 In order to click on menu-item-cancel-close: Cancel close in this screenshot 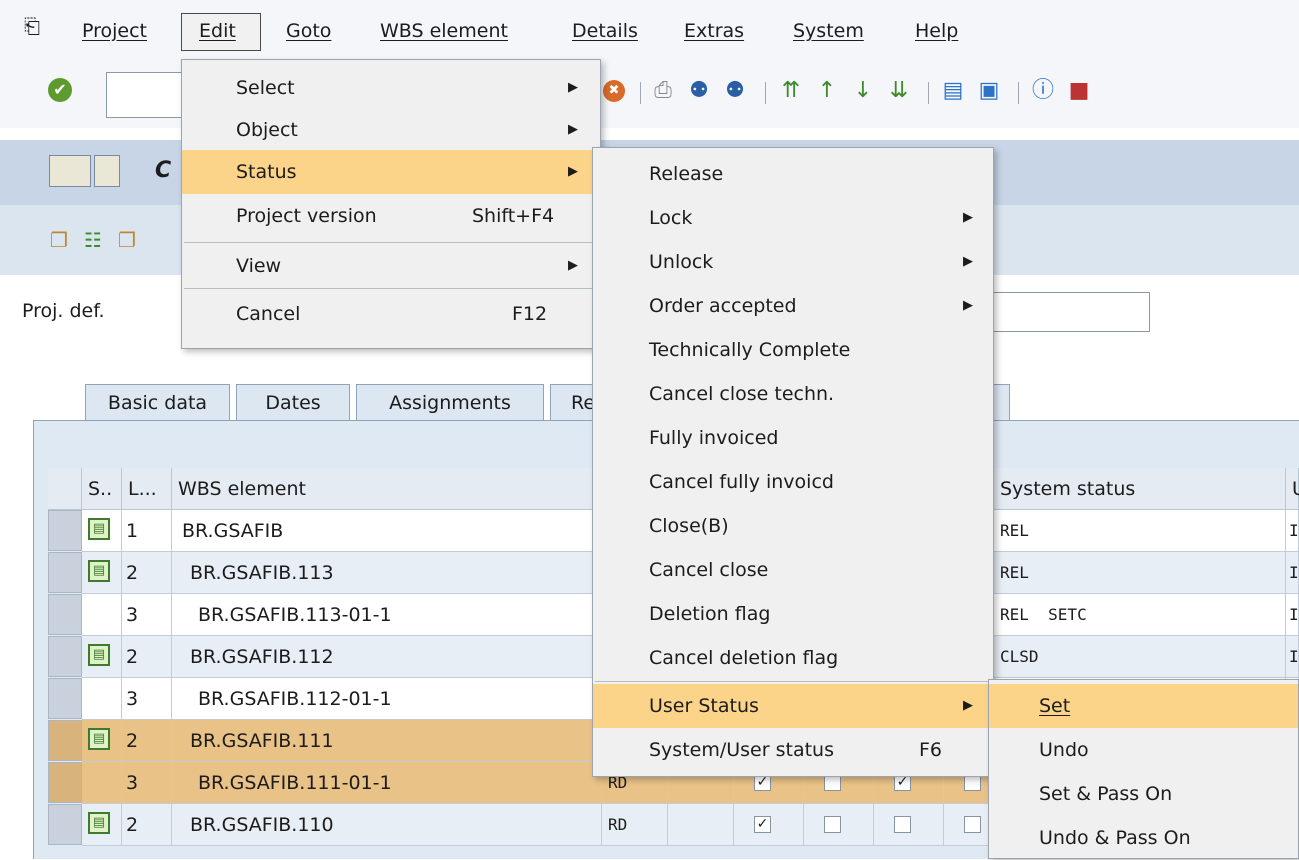, I will do `click(793, 570)`.